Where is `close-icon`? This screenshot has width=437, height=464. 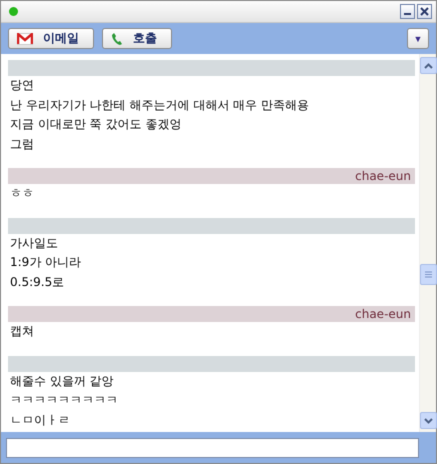 close-icon is located at coordinates (424, 11).